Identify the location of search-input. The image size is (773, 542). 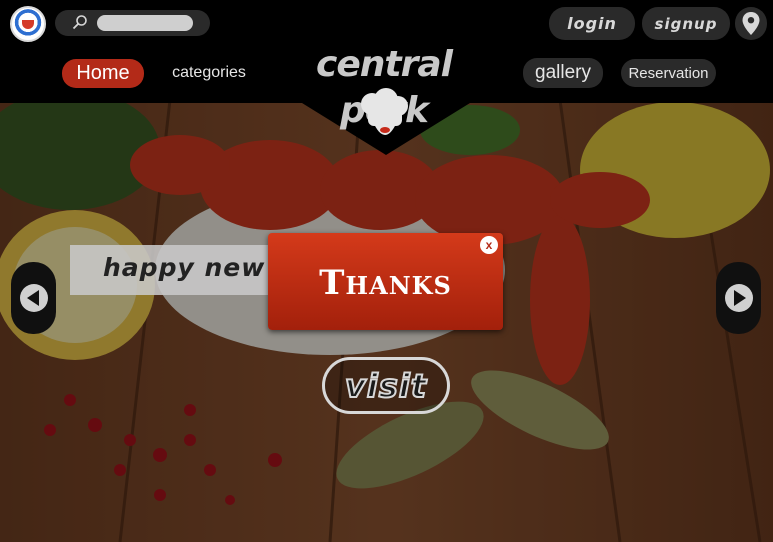
(145, 23).